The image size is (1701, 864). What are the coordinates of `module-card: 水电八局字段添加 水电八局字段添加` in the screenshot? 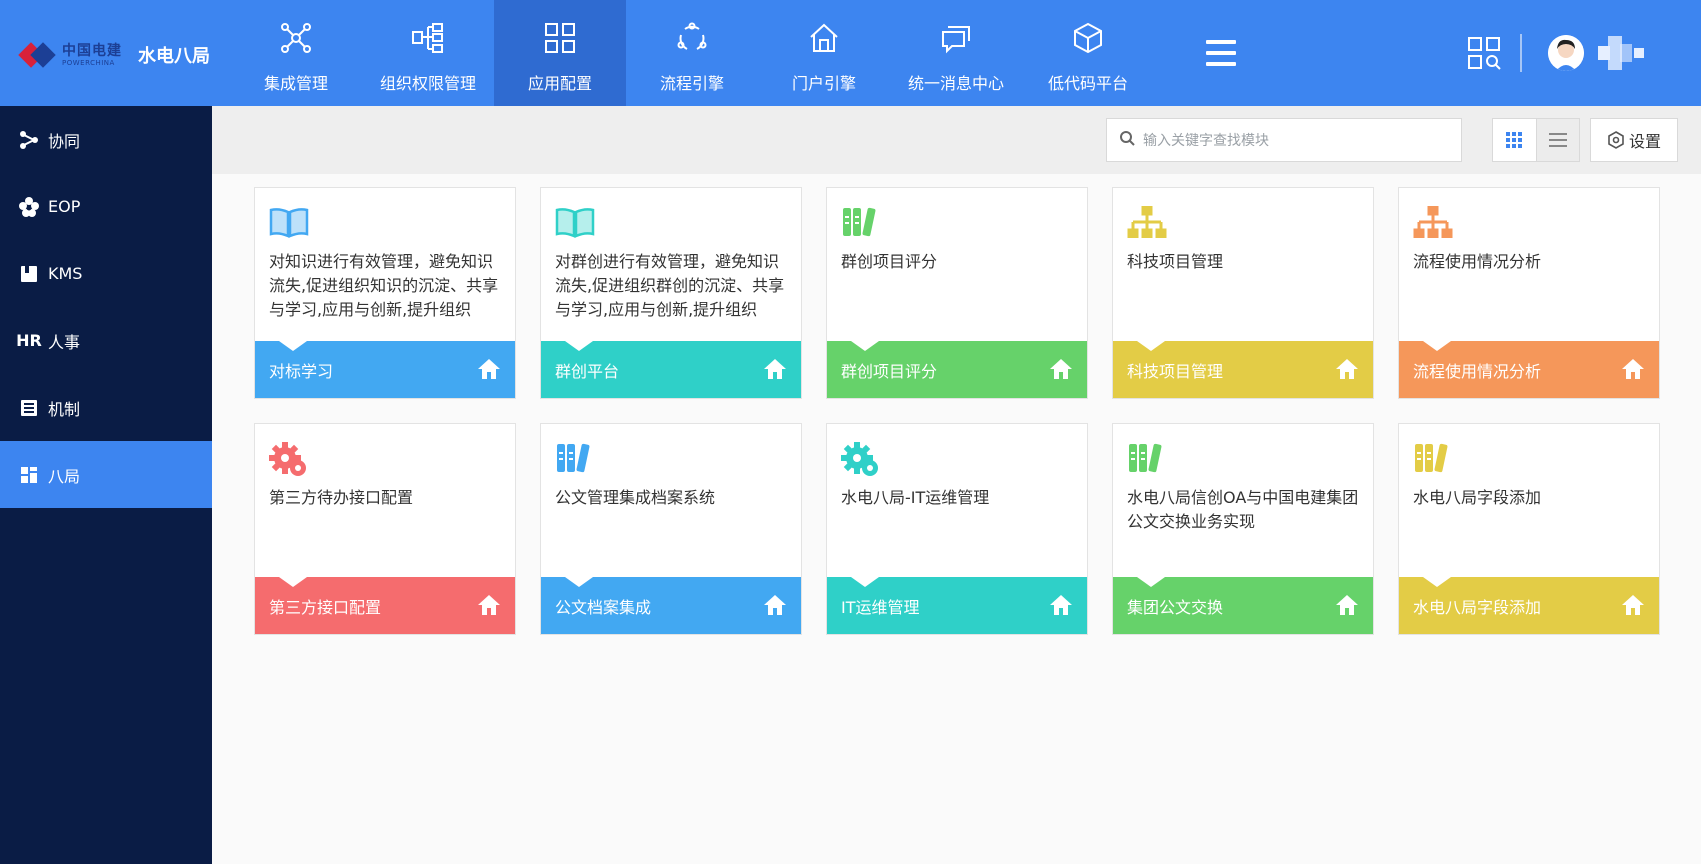 It's located at (1529, 529).